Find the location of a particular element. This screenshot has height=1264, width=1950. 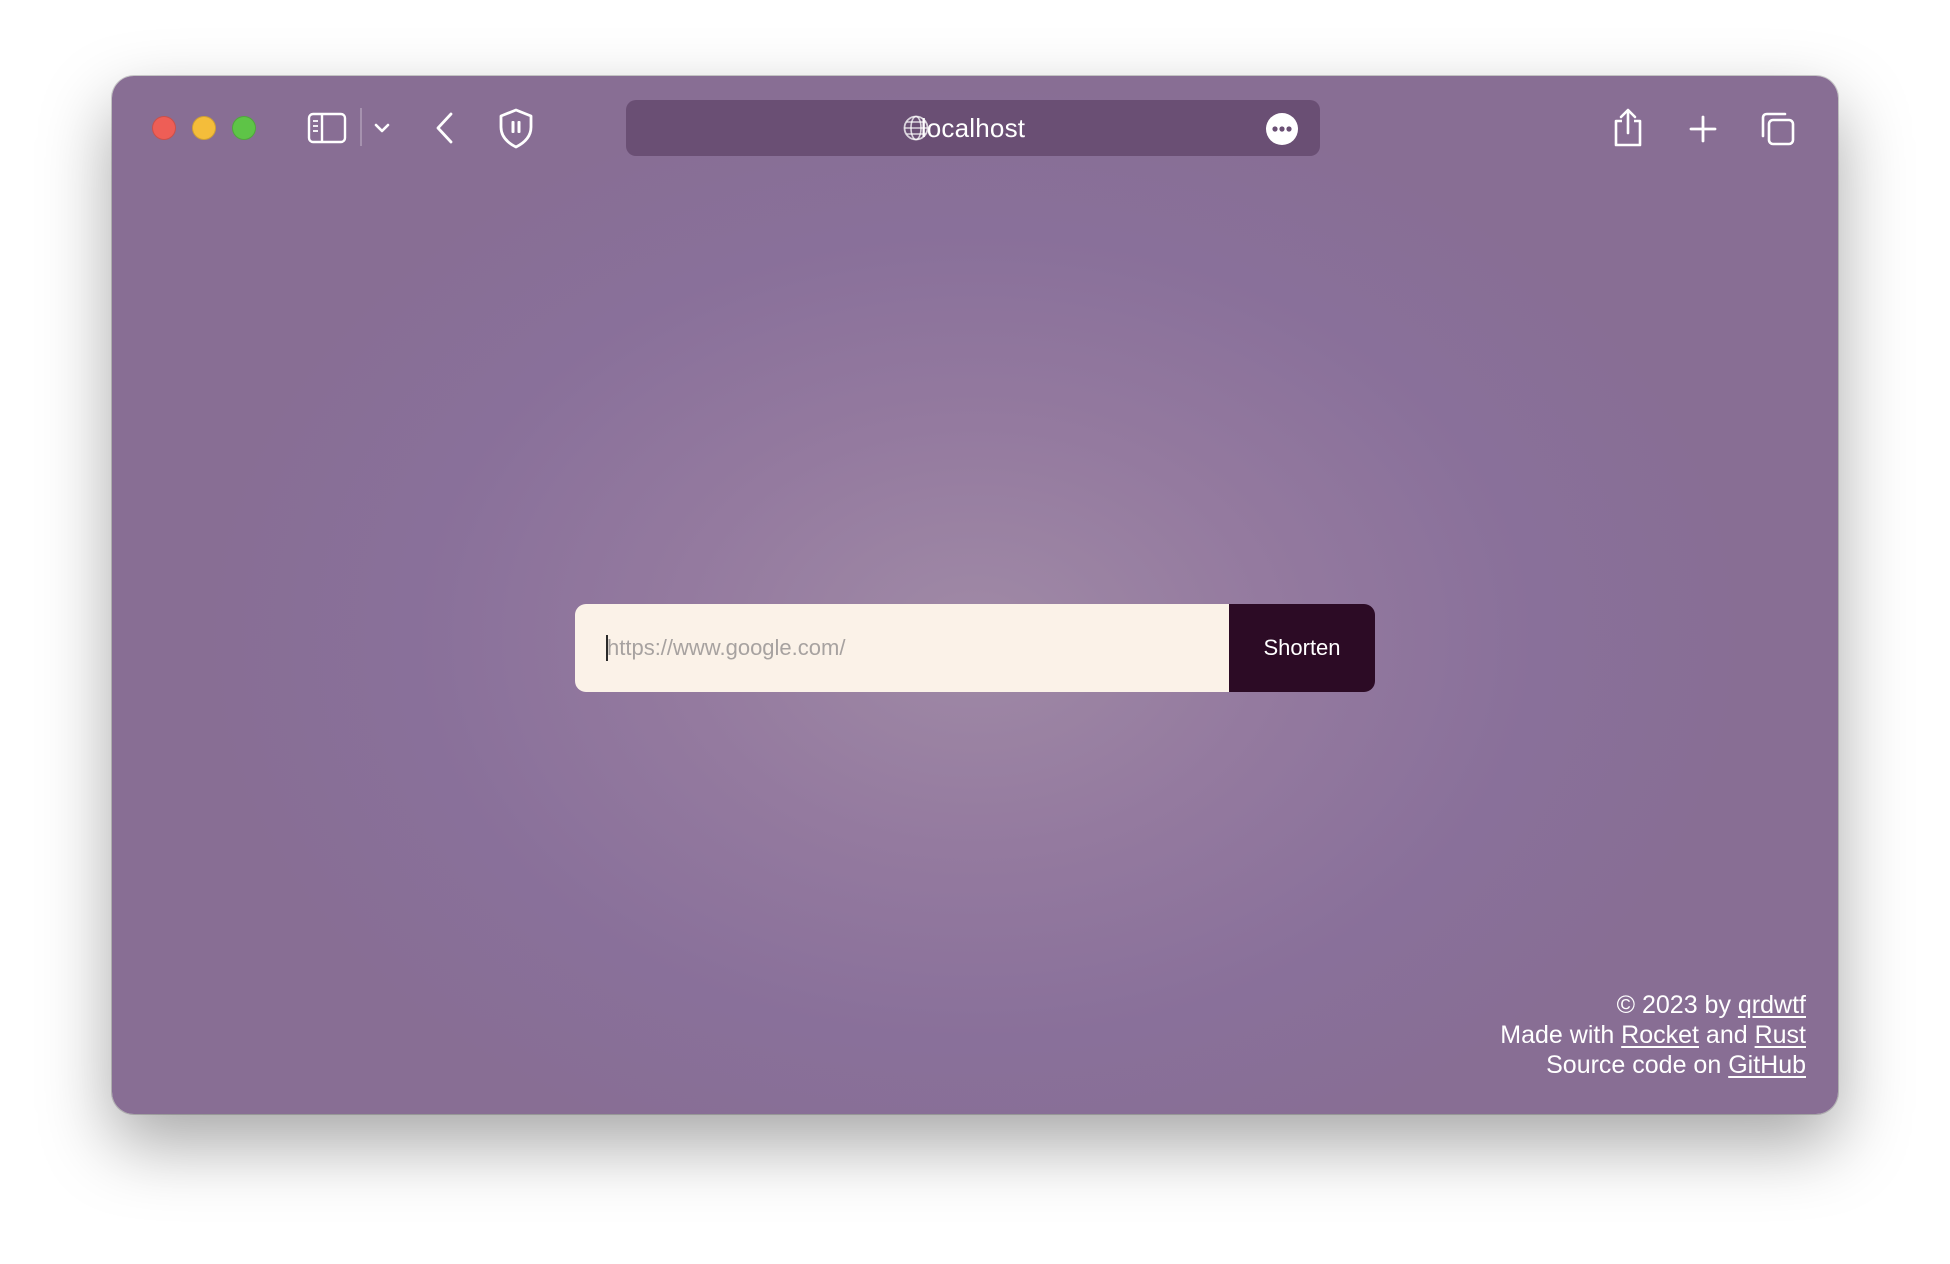

address-text: localhost is located at coordinates (973, 128).